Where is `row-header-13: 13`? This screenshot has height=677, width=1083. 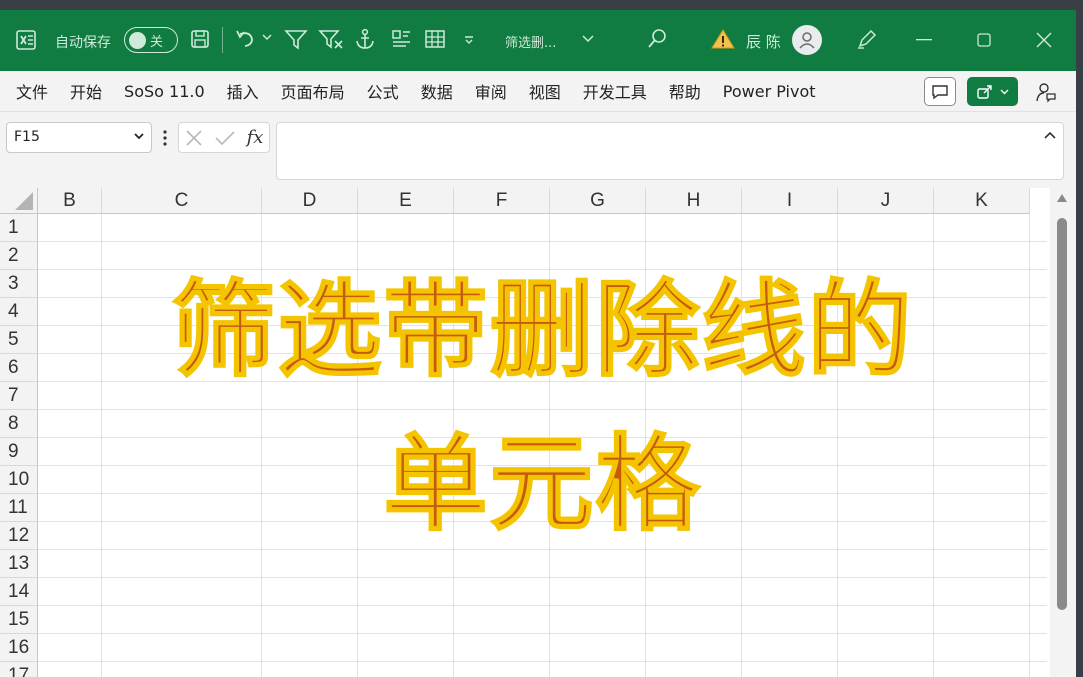
row-header-13: 13 is located at coordinates (19, 564).